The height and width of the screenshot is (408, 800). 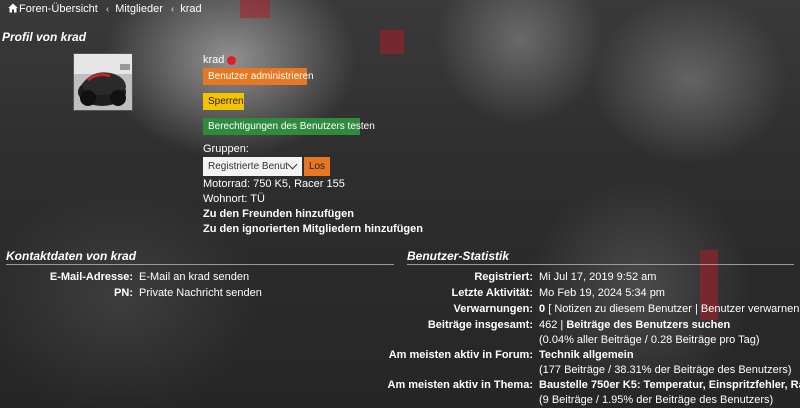 What do you see at coordinates (44, 37) in the screenshot?
I see `page-title: Profil von krad` at bounding box center [44, 37].